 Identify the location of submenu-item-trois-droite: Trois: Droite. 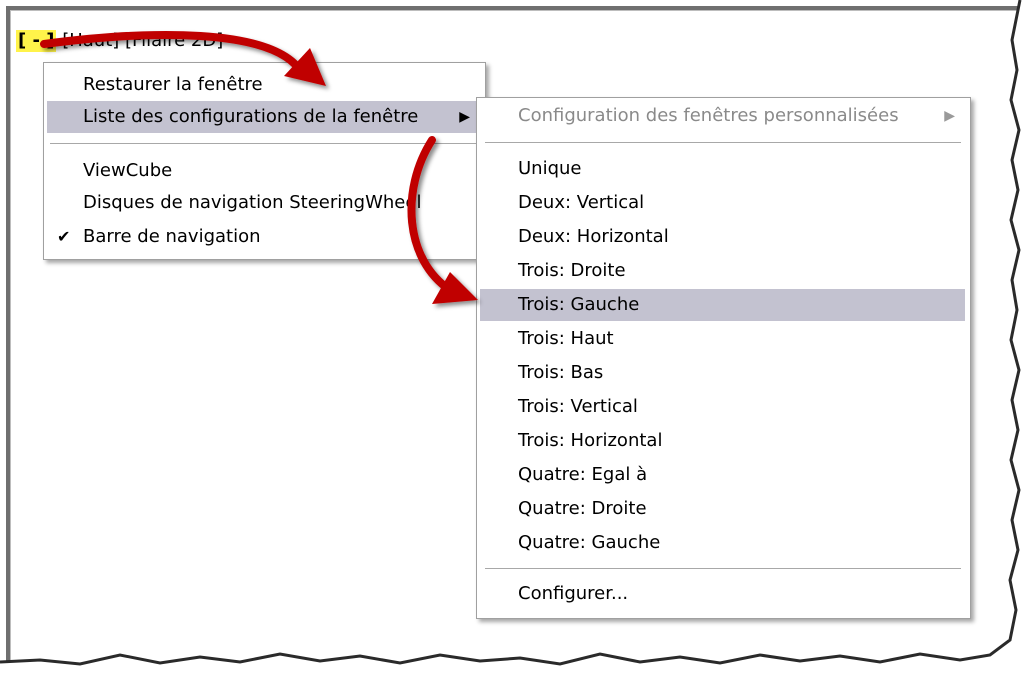
(722, 271).